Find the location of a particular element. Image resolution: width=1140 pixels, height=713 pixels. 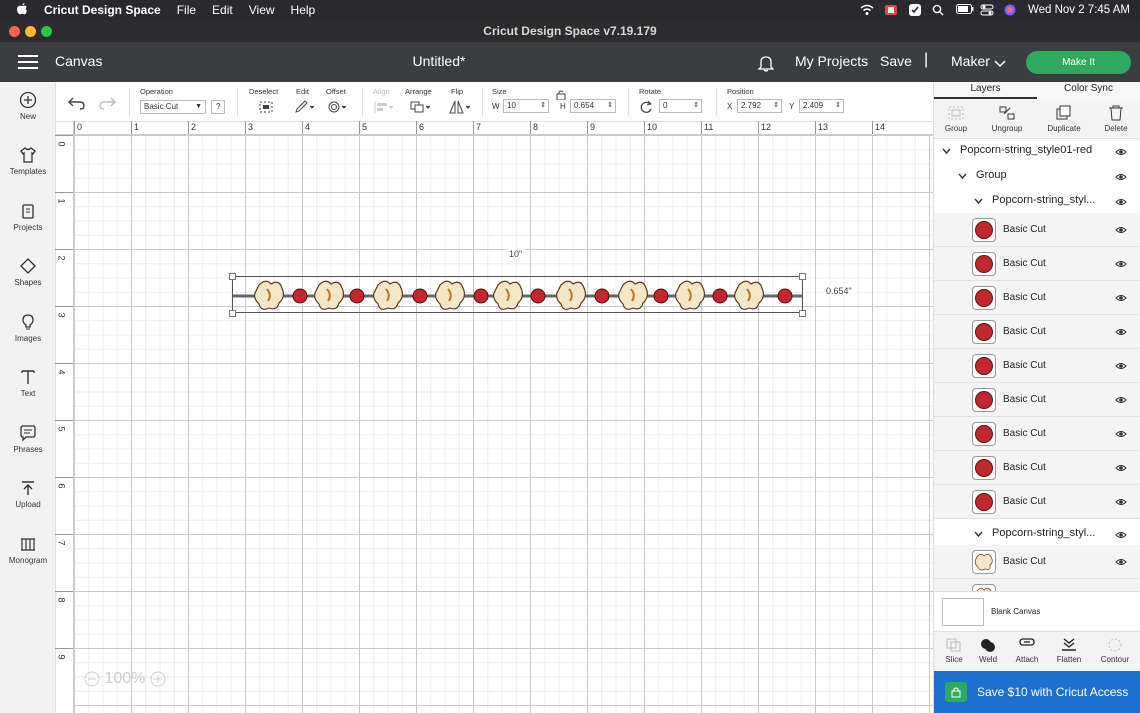

height-label: H is located at coordinates (563, 106).